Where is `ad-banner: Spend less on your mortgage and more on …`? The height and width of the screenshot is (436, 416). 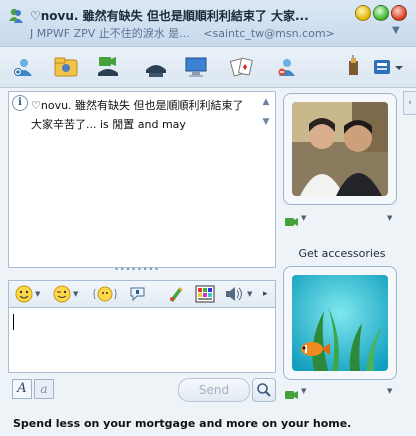 ad-banner: Spend less on your mortgage and more on … is located at coordinates (208, 422).